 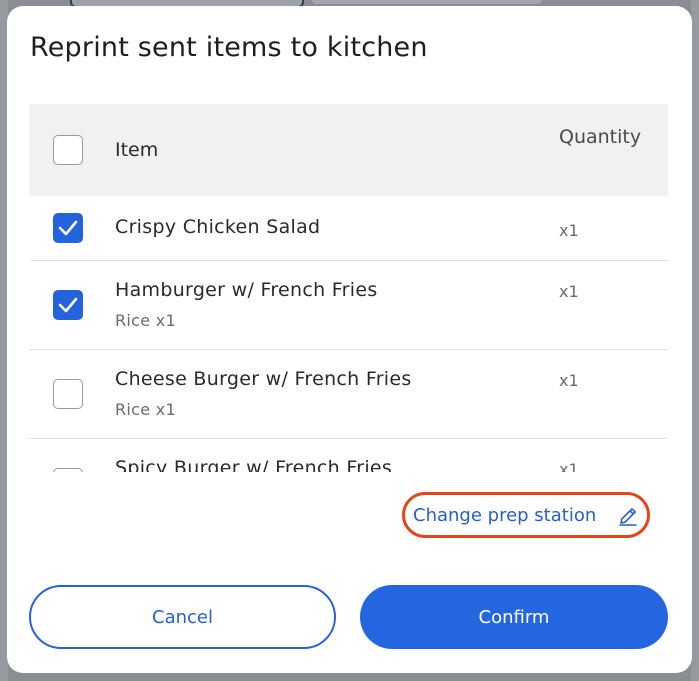 What do you see at coordinates (427, 2) in the screenshot?
I see `background-element` at bounding box center [427, 2].